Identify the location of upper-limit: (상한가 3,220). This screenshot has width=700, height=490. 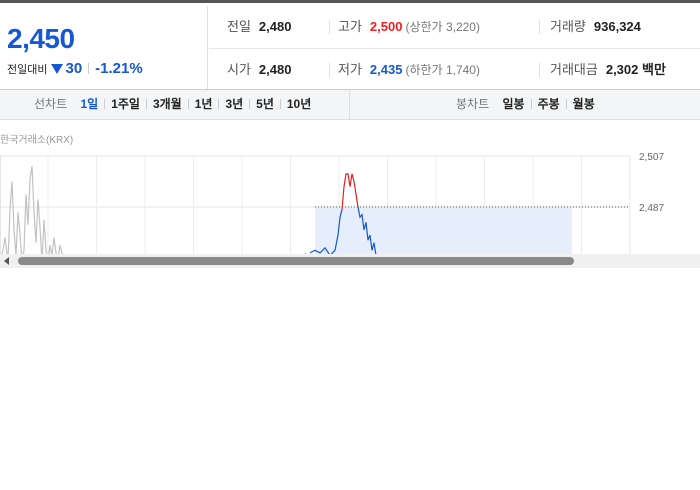
(442, 27).